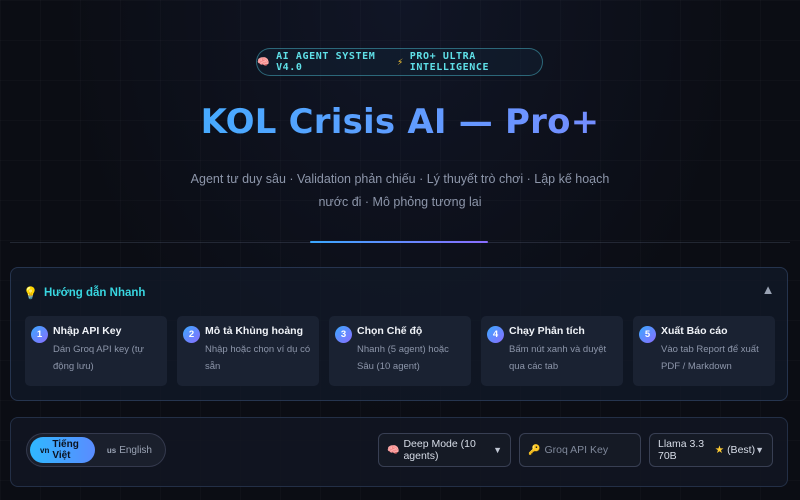 The height and width of the screenshot is (500, 800). I want to click on language-label: English, so click(135, 450).